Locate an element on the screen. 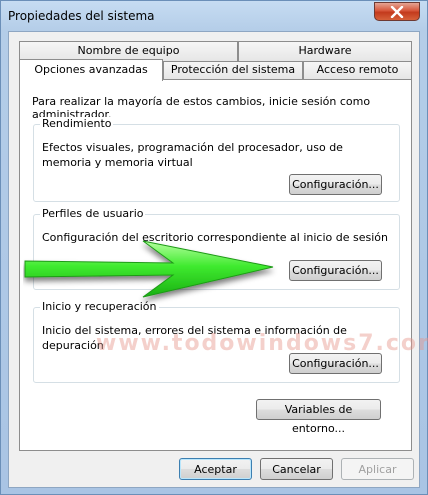 The height and width of the screenshot is (495, 428). tab-remote-access: Acceso remoto is located at coordinates (357, 70).